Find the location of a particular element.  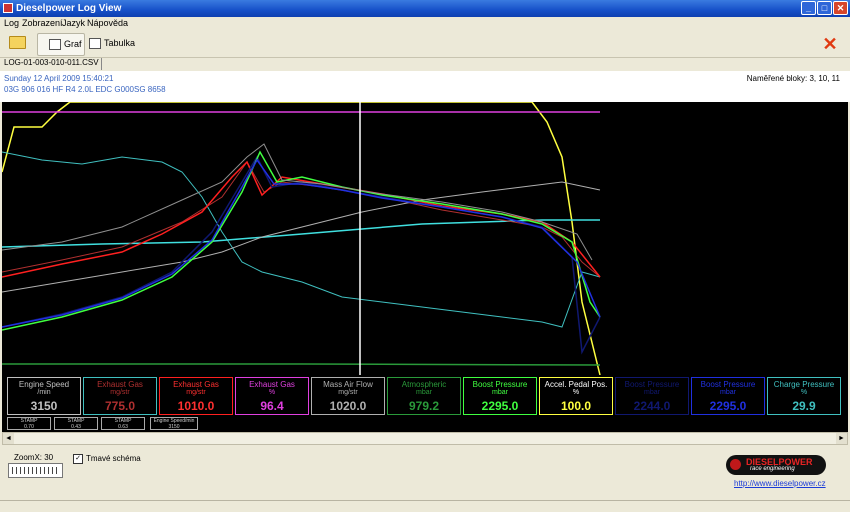

stamp-value: 0.43 is located at coordinates (76, 427).